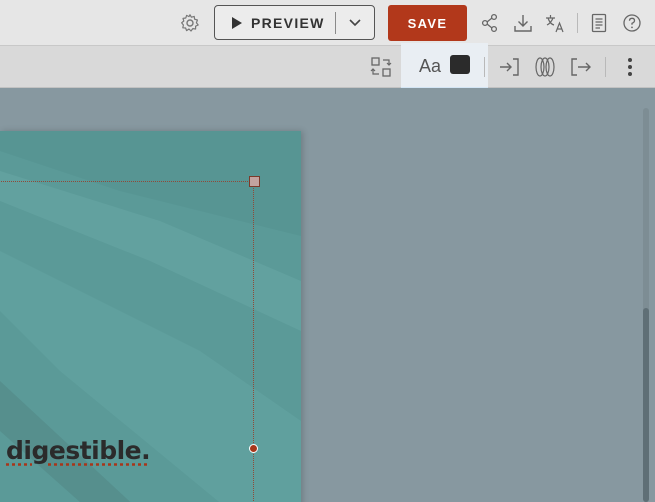 This screenshot has width=655, height=502. I want to click on gear-icon, so click(190, 23).